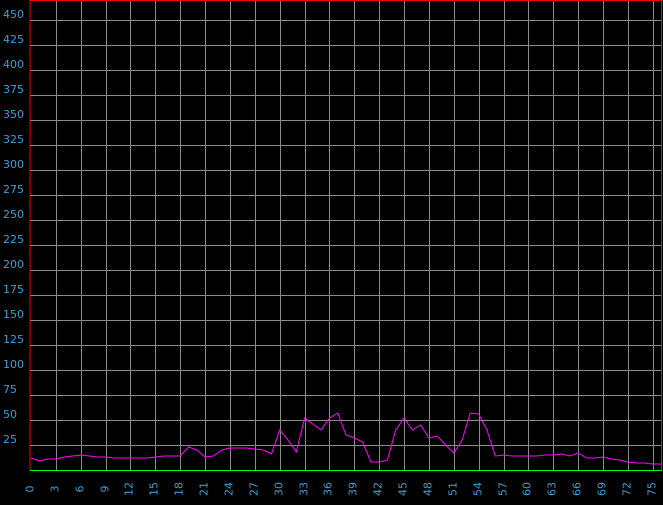 The width and height of the screenshot is (663, 505). What do you see at coordinates (13, 14) in the screenshot?
I see `y-tick-label: 450` at bounding box center [13, 14].